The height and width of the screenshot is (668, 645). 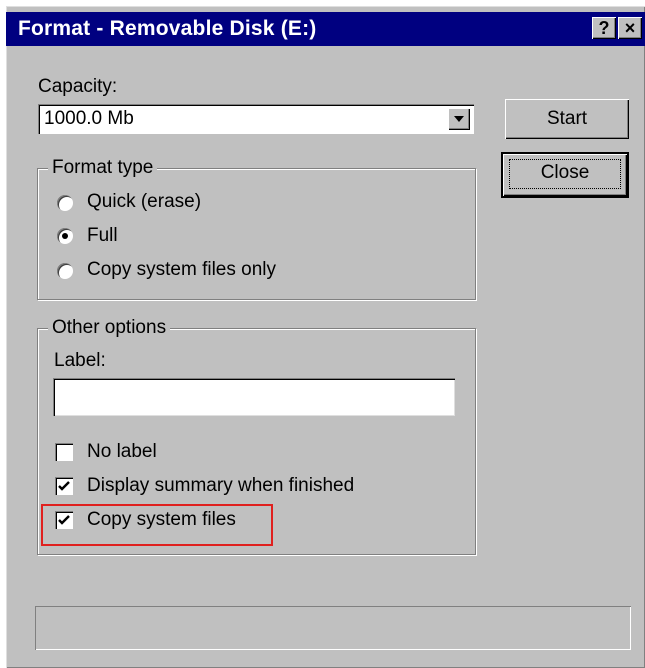 What do you see at coordinates (65, 203) in the screenshot?
I see `radio-quick-erase` at bounding box center [65, 203].